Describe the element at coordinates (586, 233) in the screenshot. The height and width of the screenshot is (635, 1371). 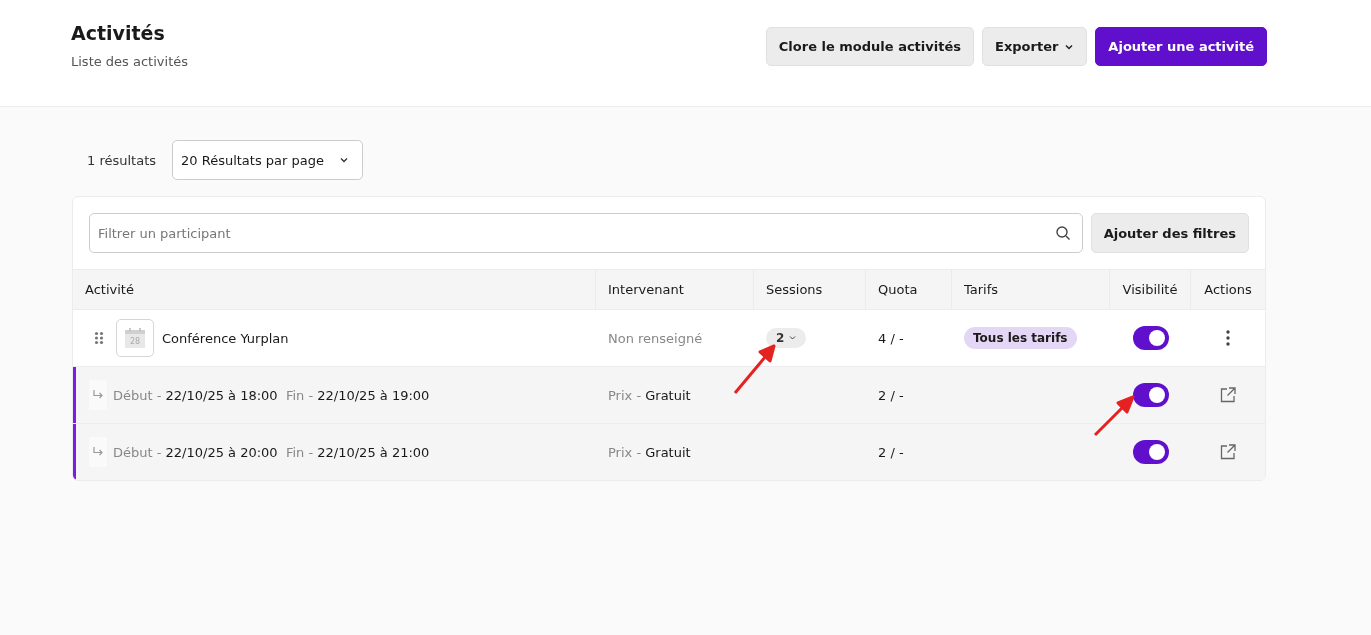
I see `search-field: Filtrer un participant` at that location.